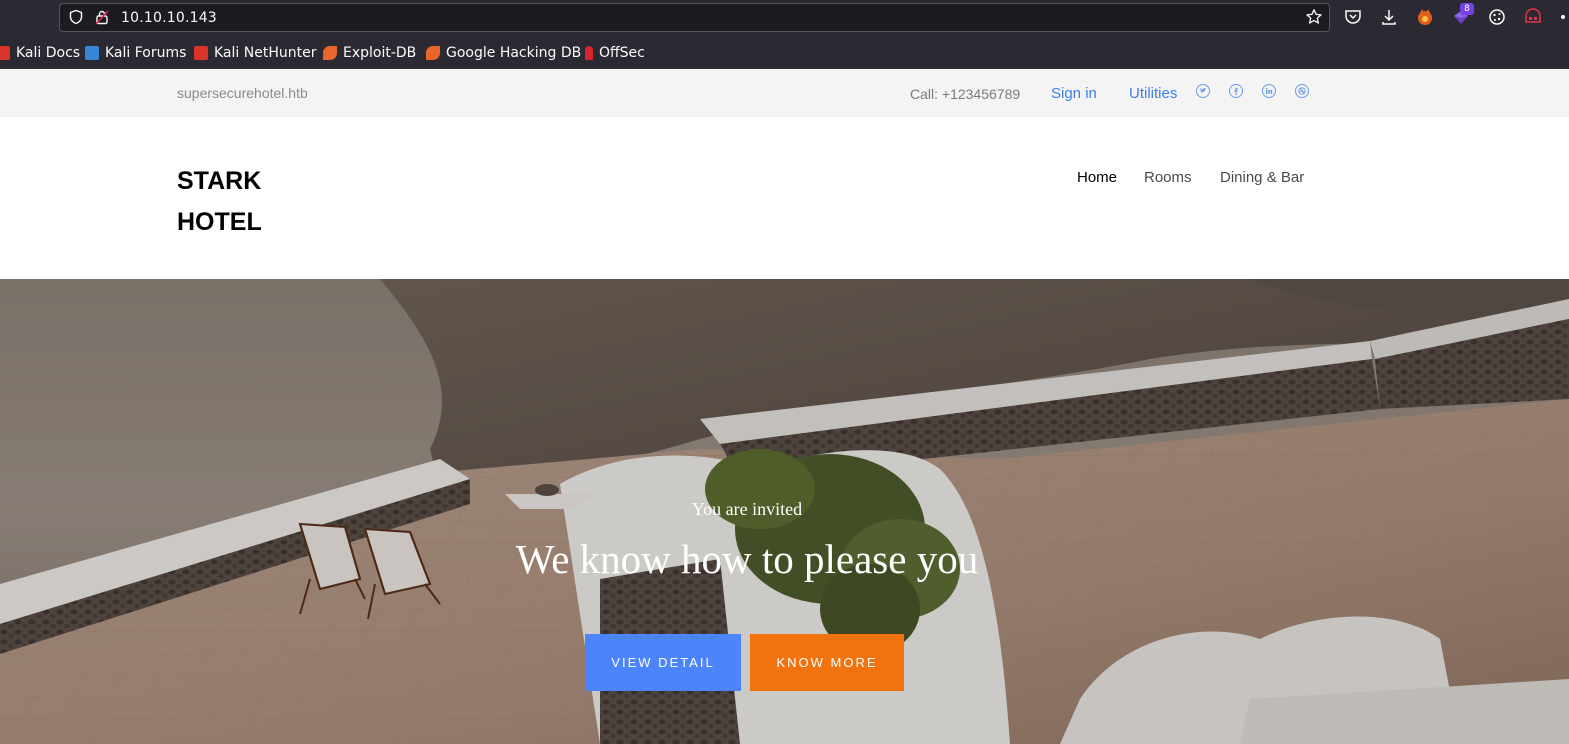 Image resolution: width=1569 pixels, height=744 pixels. What do you see at coordinates (102, 17) in the screenshot?
I see `insecure-lock-icon` at bounding box center [102, 17].